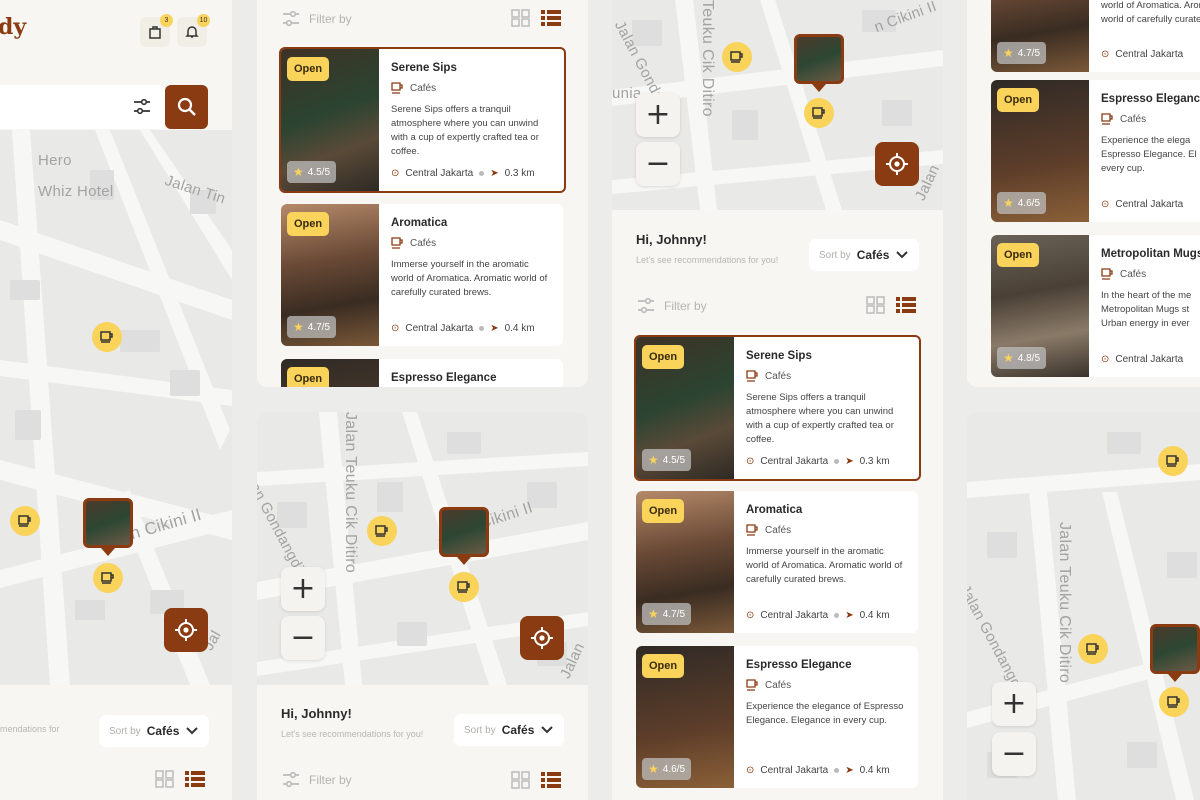 The height and width of the screenshot is (800, 1200). Describe the element at coordinates (55, 160) in the screenshot. I see `street-hero: Hero` at that location.